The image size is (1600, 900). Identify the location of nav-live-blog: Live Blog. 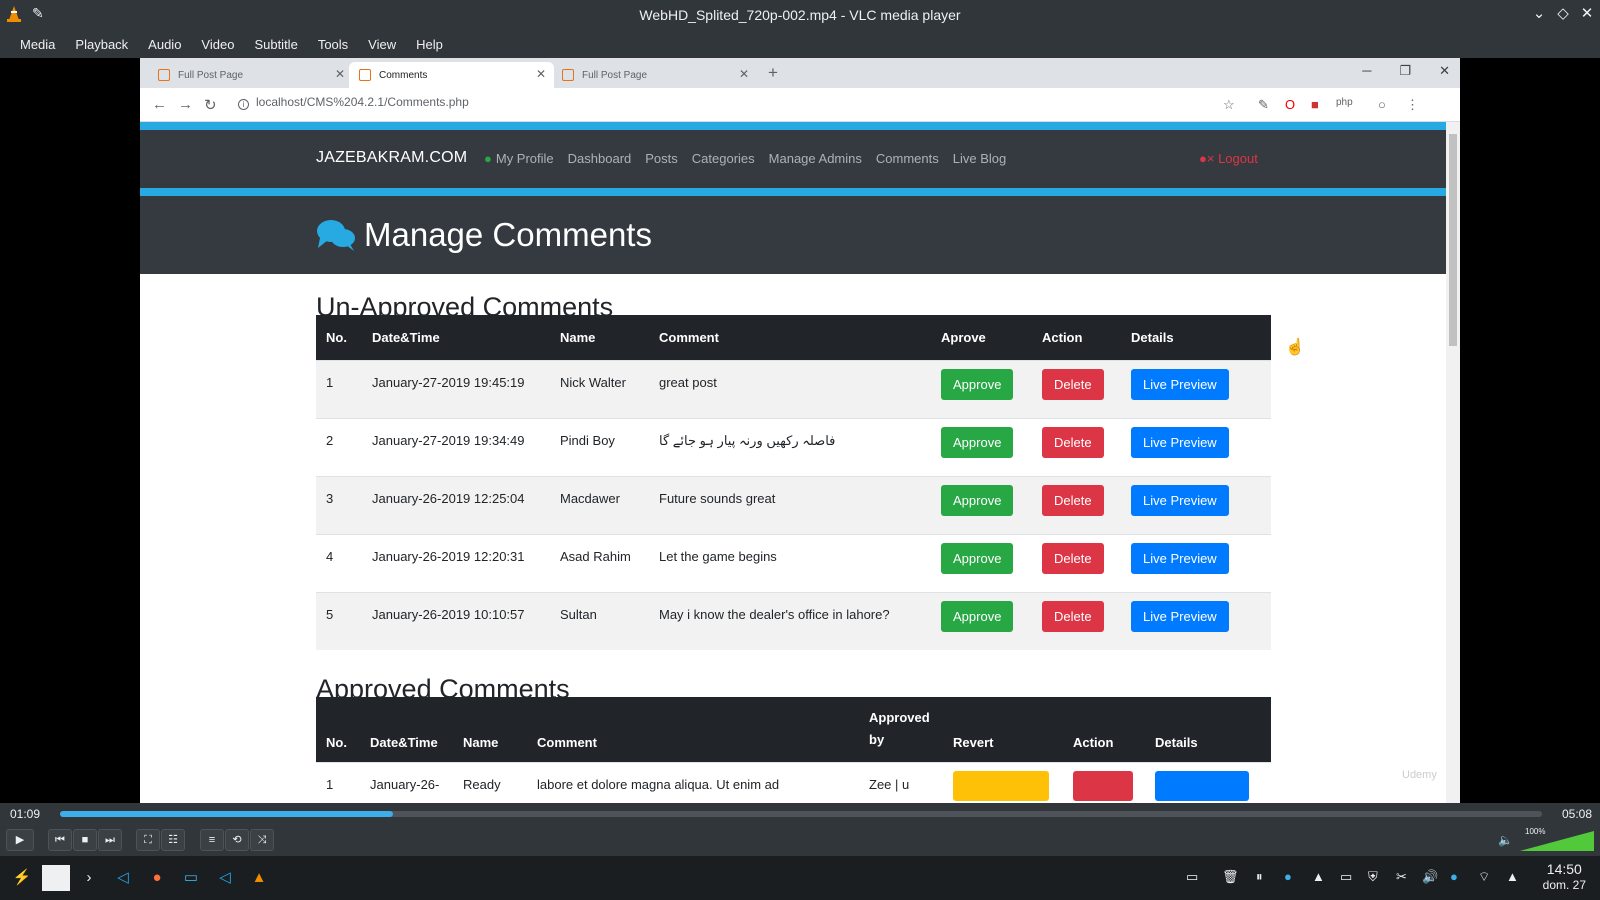
(979, 158).